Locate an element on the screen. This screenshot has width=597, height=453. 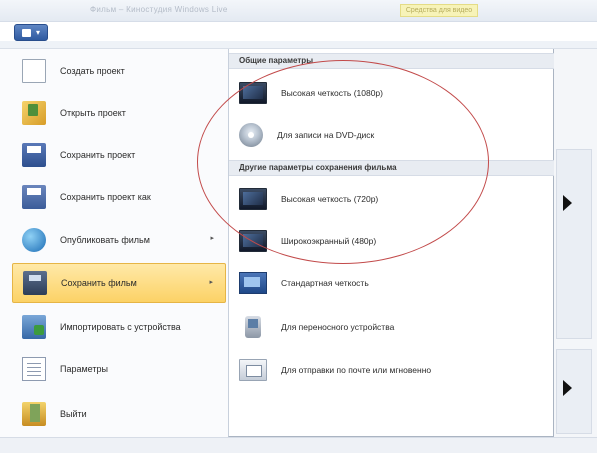
document-icon is located at coordinates (26, 33).